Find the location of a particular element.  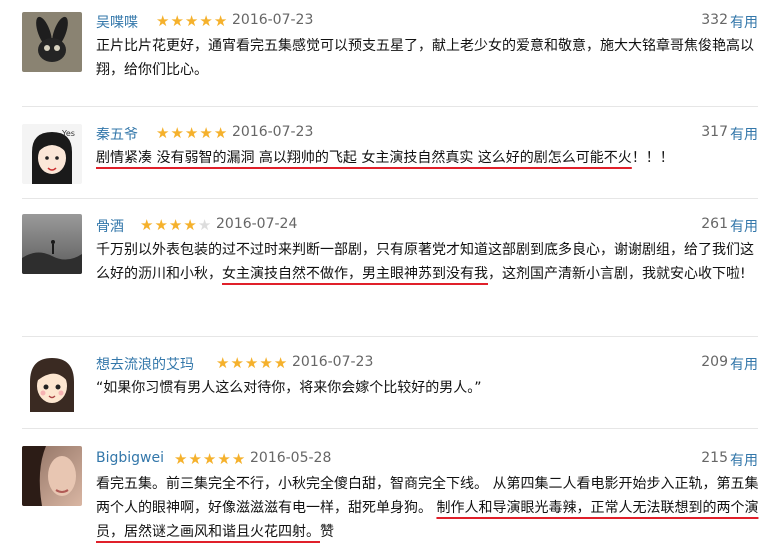

review-date: 2016-07-24 is located at coordinates (257, 224).